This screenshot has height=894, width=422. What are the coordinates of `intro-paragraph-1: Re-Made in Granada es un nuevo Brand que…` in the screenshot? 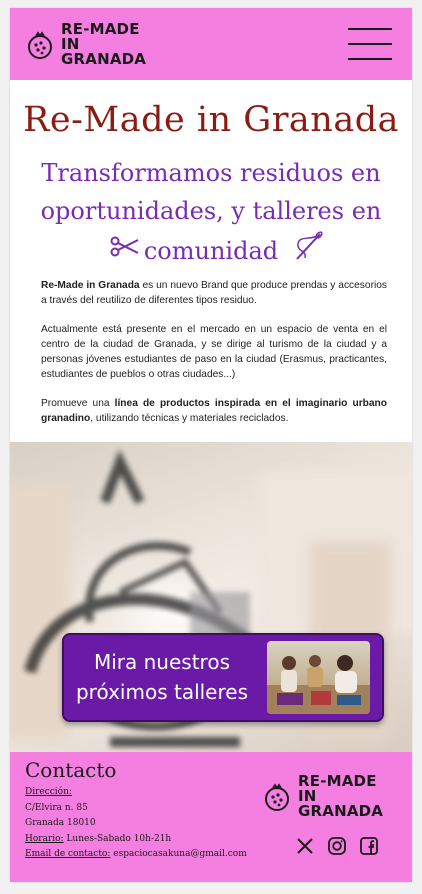 It's located at (214, 293).